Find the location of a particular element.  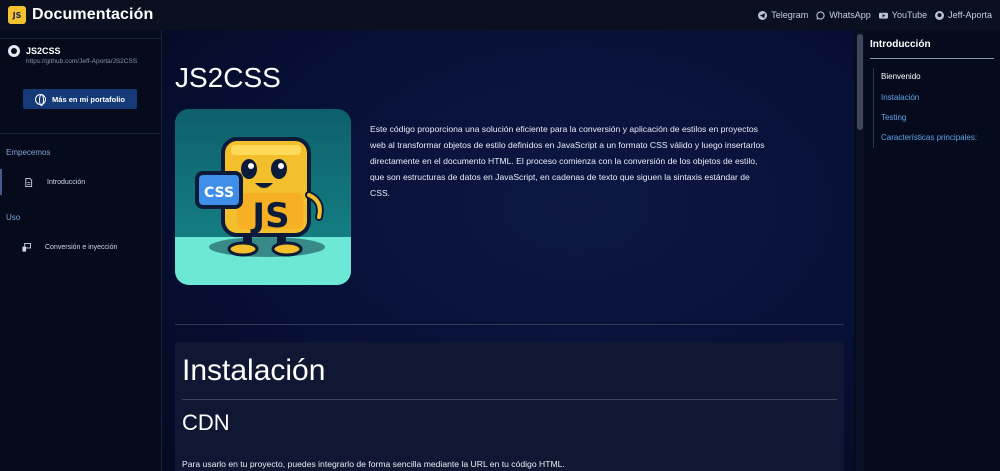

youtube-icon is located at coordinates (883, 15).